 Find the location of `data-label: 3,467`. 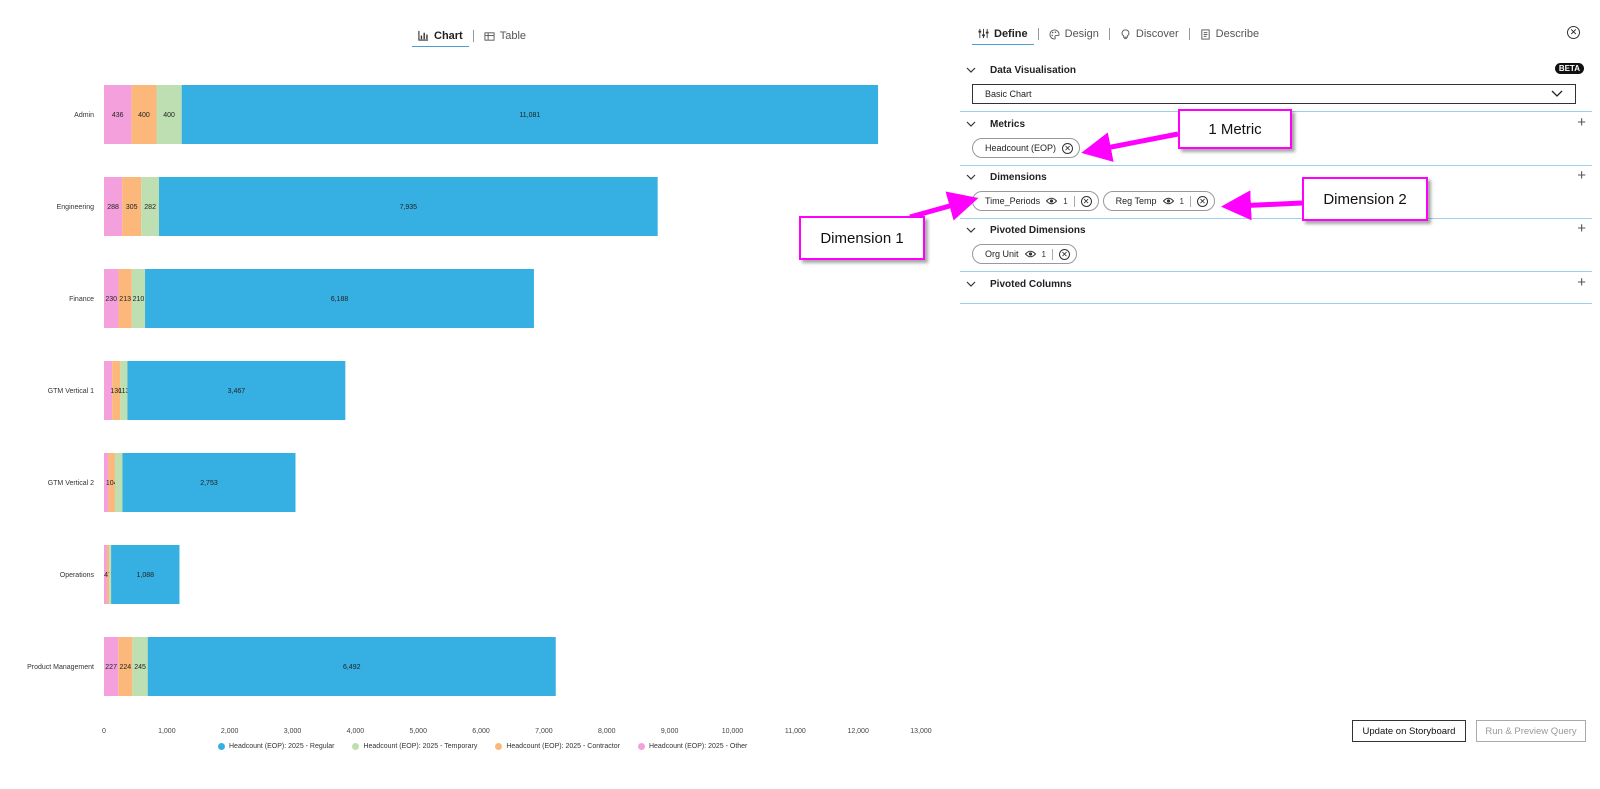

data-label: 3,467 is located at coordinates (237, 391).